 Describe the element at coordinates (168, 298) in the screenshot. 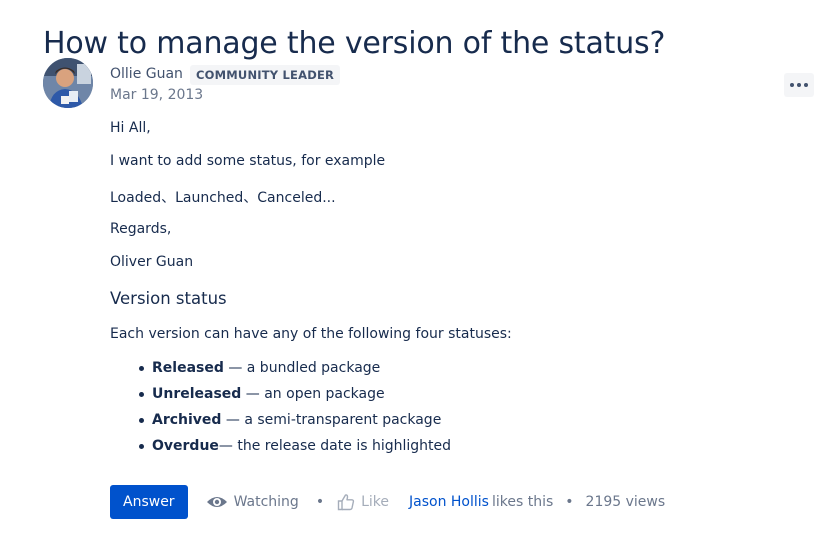

I see `version-status-heading: Version status` at that location.